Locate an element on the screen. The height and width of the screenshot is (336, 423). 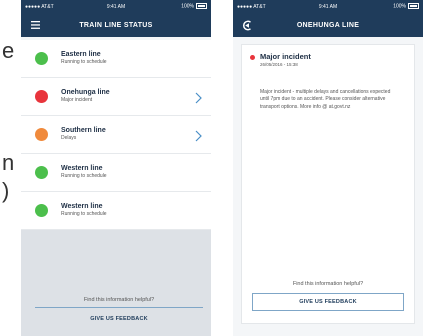
line-name: Southern line is located at coordinates (83, 131).